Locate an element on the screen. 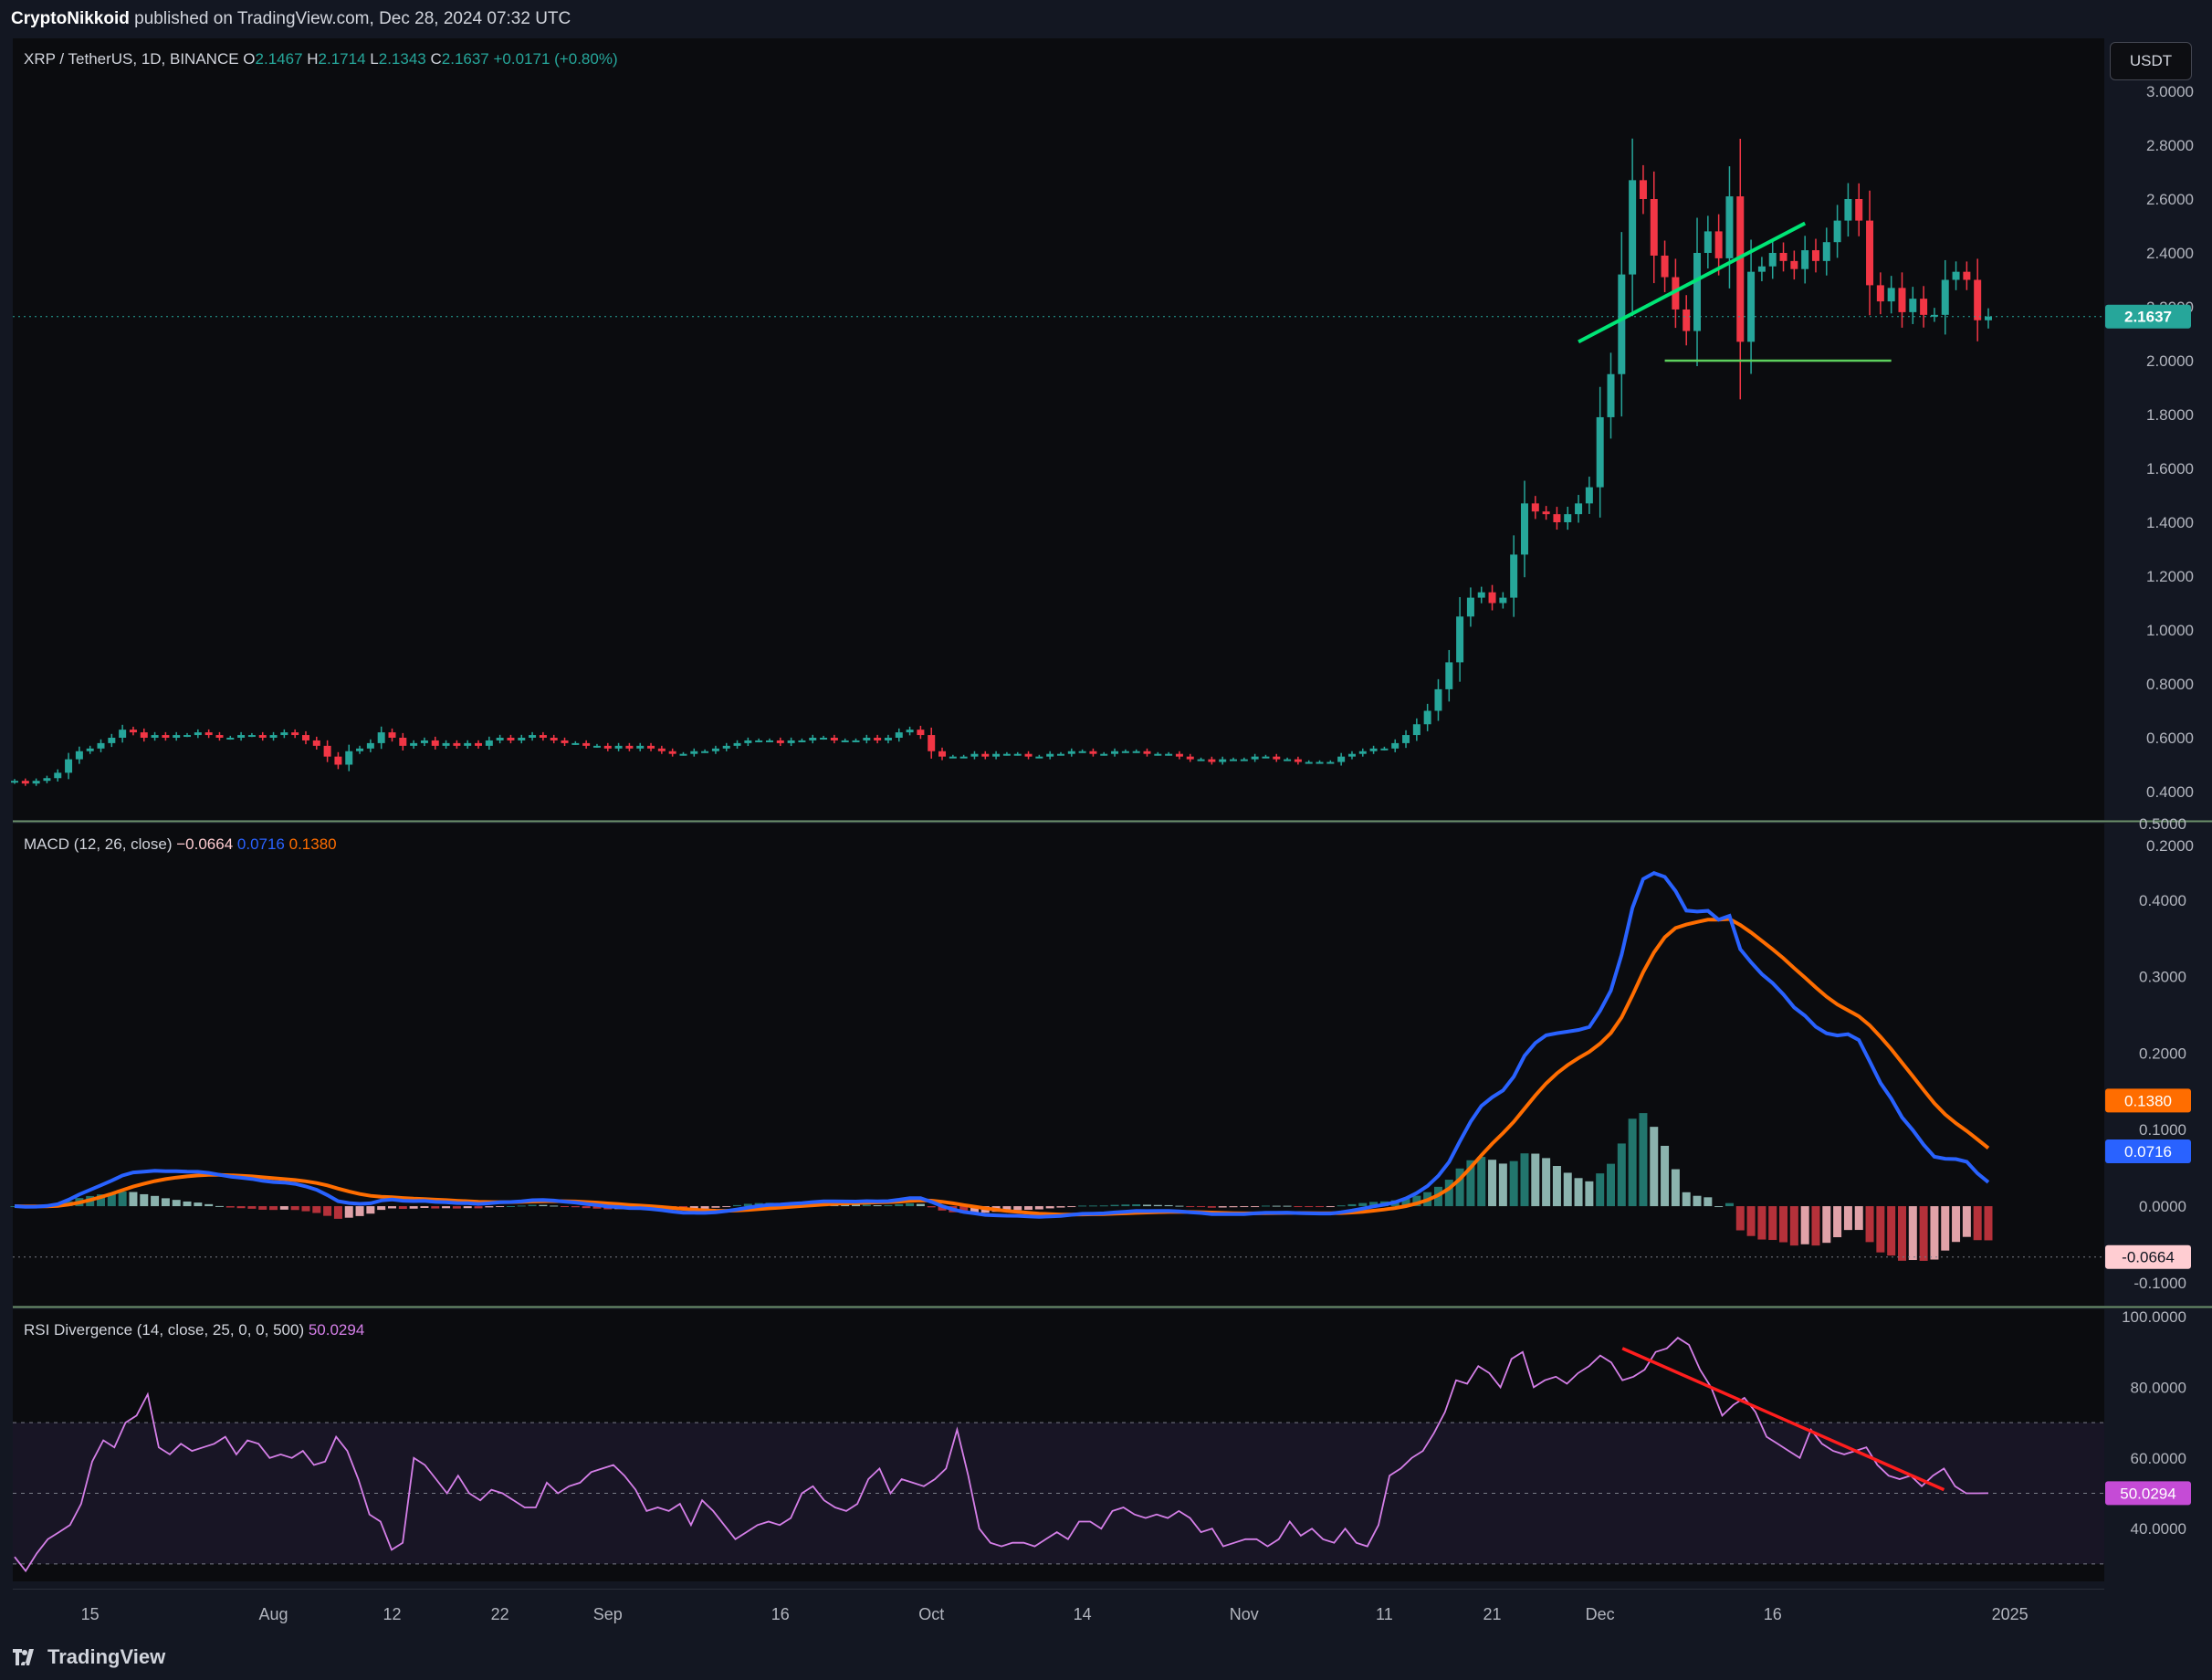 Image resolution: width=2212 pixels, height=1680 pixels. legend-o-label: O is located at coordinates (249, 59).